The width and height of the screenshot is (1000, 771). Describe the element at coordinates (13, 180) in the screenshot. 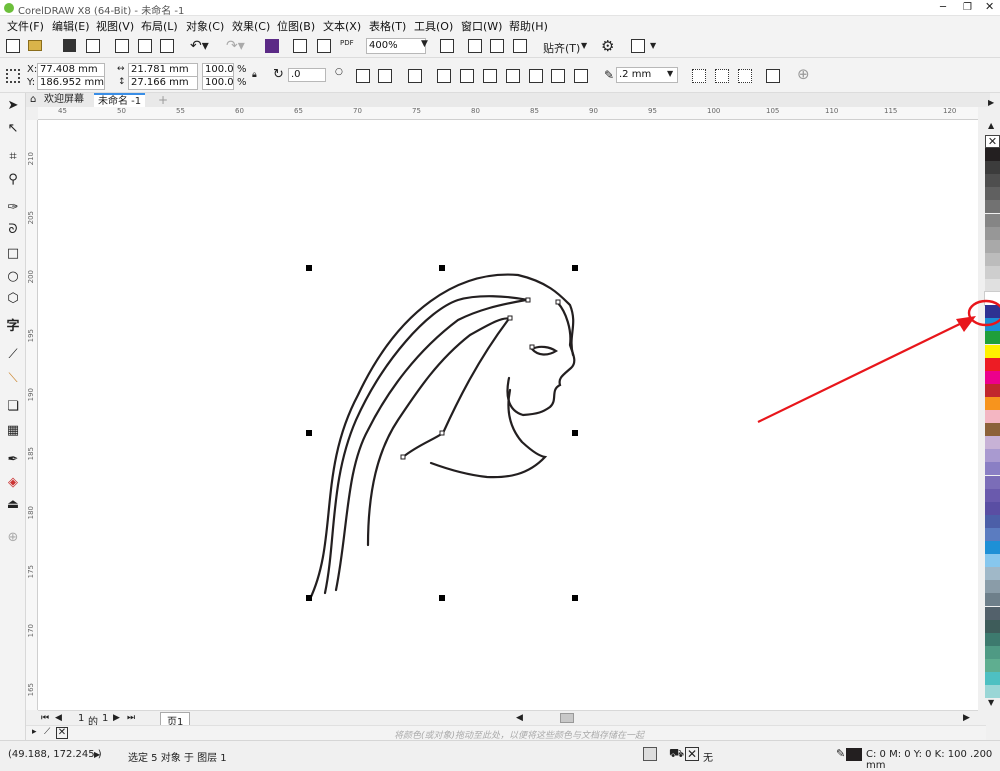

I see `zoom-tool-icon: ⚲` at that location.